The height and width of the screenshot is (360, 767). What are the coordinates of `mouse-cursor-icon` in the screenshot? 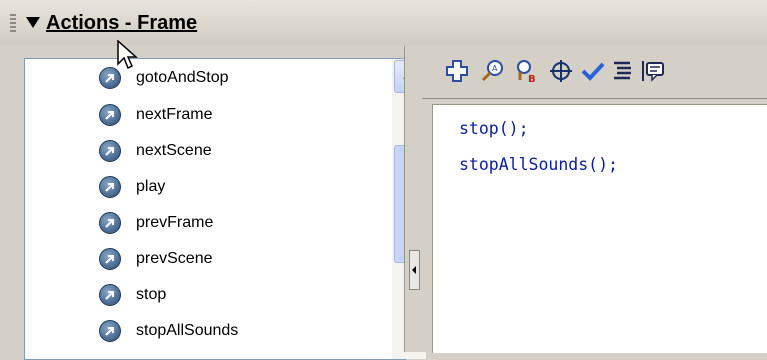 It's located at (127, 55).